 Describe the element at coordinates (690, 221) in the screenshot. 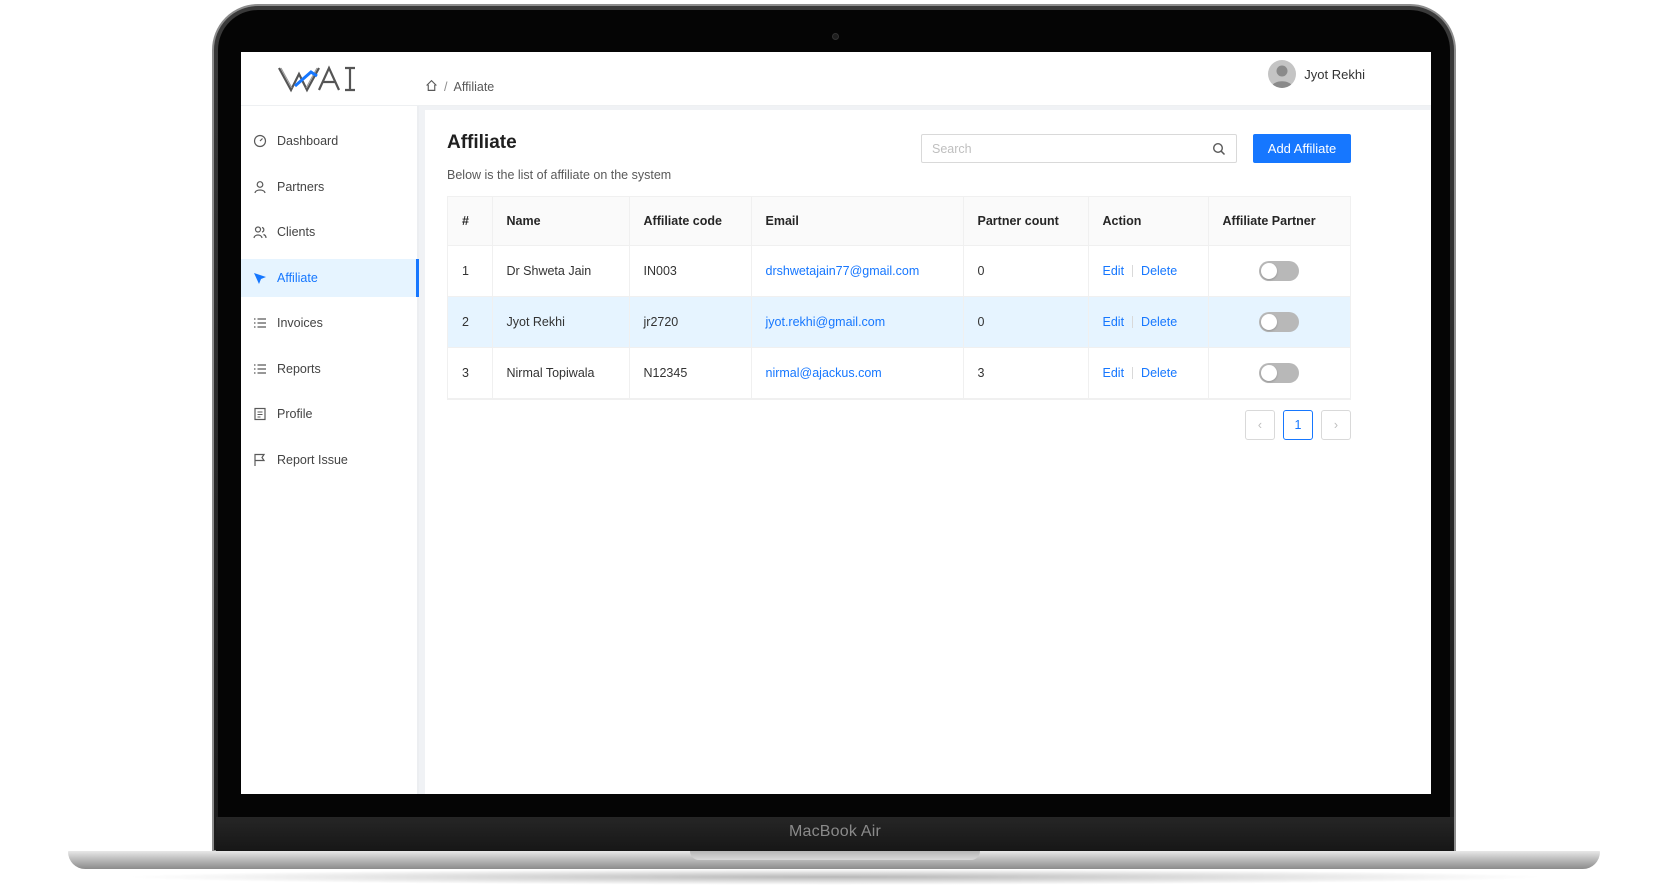

I see `column-header-affiliate-code: Affiliate code` at that location.